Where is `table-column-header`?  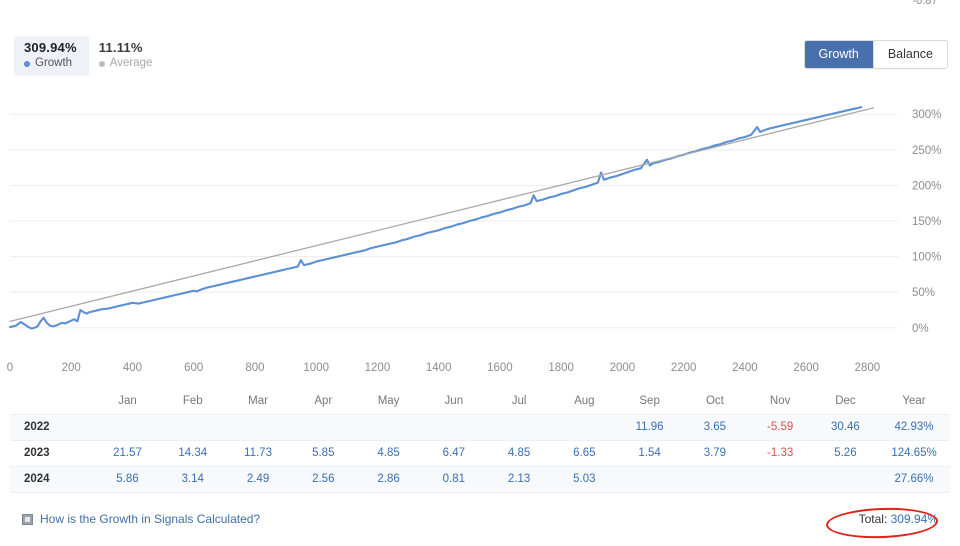 table-column-header is located at coordinates (52, 401).